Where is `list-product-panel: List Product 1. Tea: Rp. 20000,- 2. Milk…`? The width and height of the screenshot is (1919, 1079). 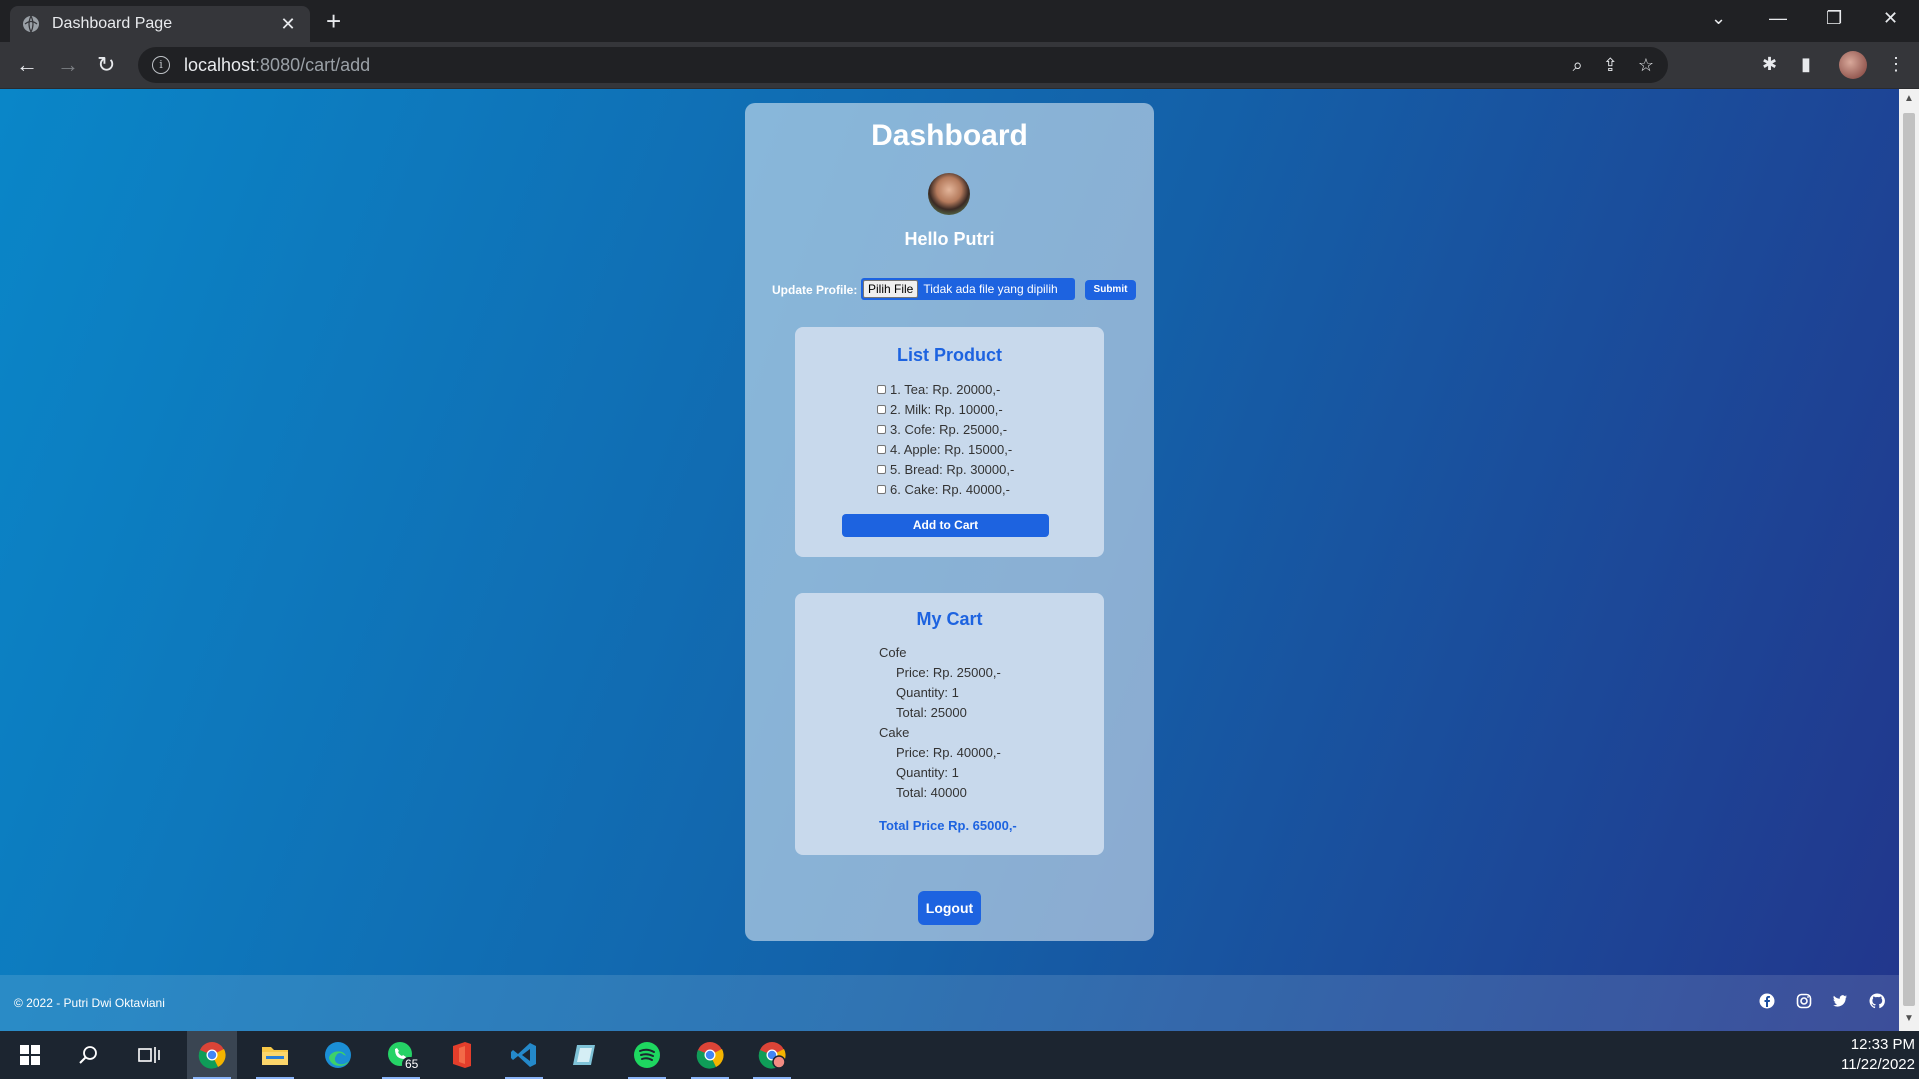
list-product-panel: List Product 1. Tea: Rp. 20000,- 2. Milk… is located at coordinates (949, 442).